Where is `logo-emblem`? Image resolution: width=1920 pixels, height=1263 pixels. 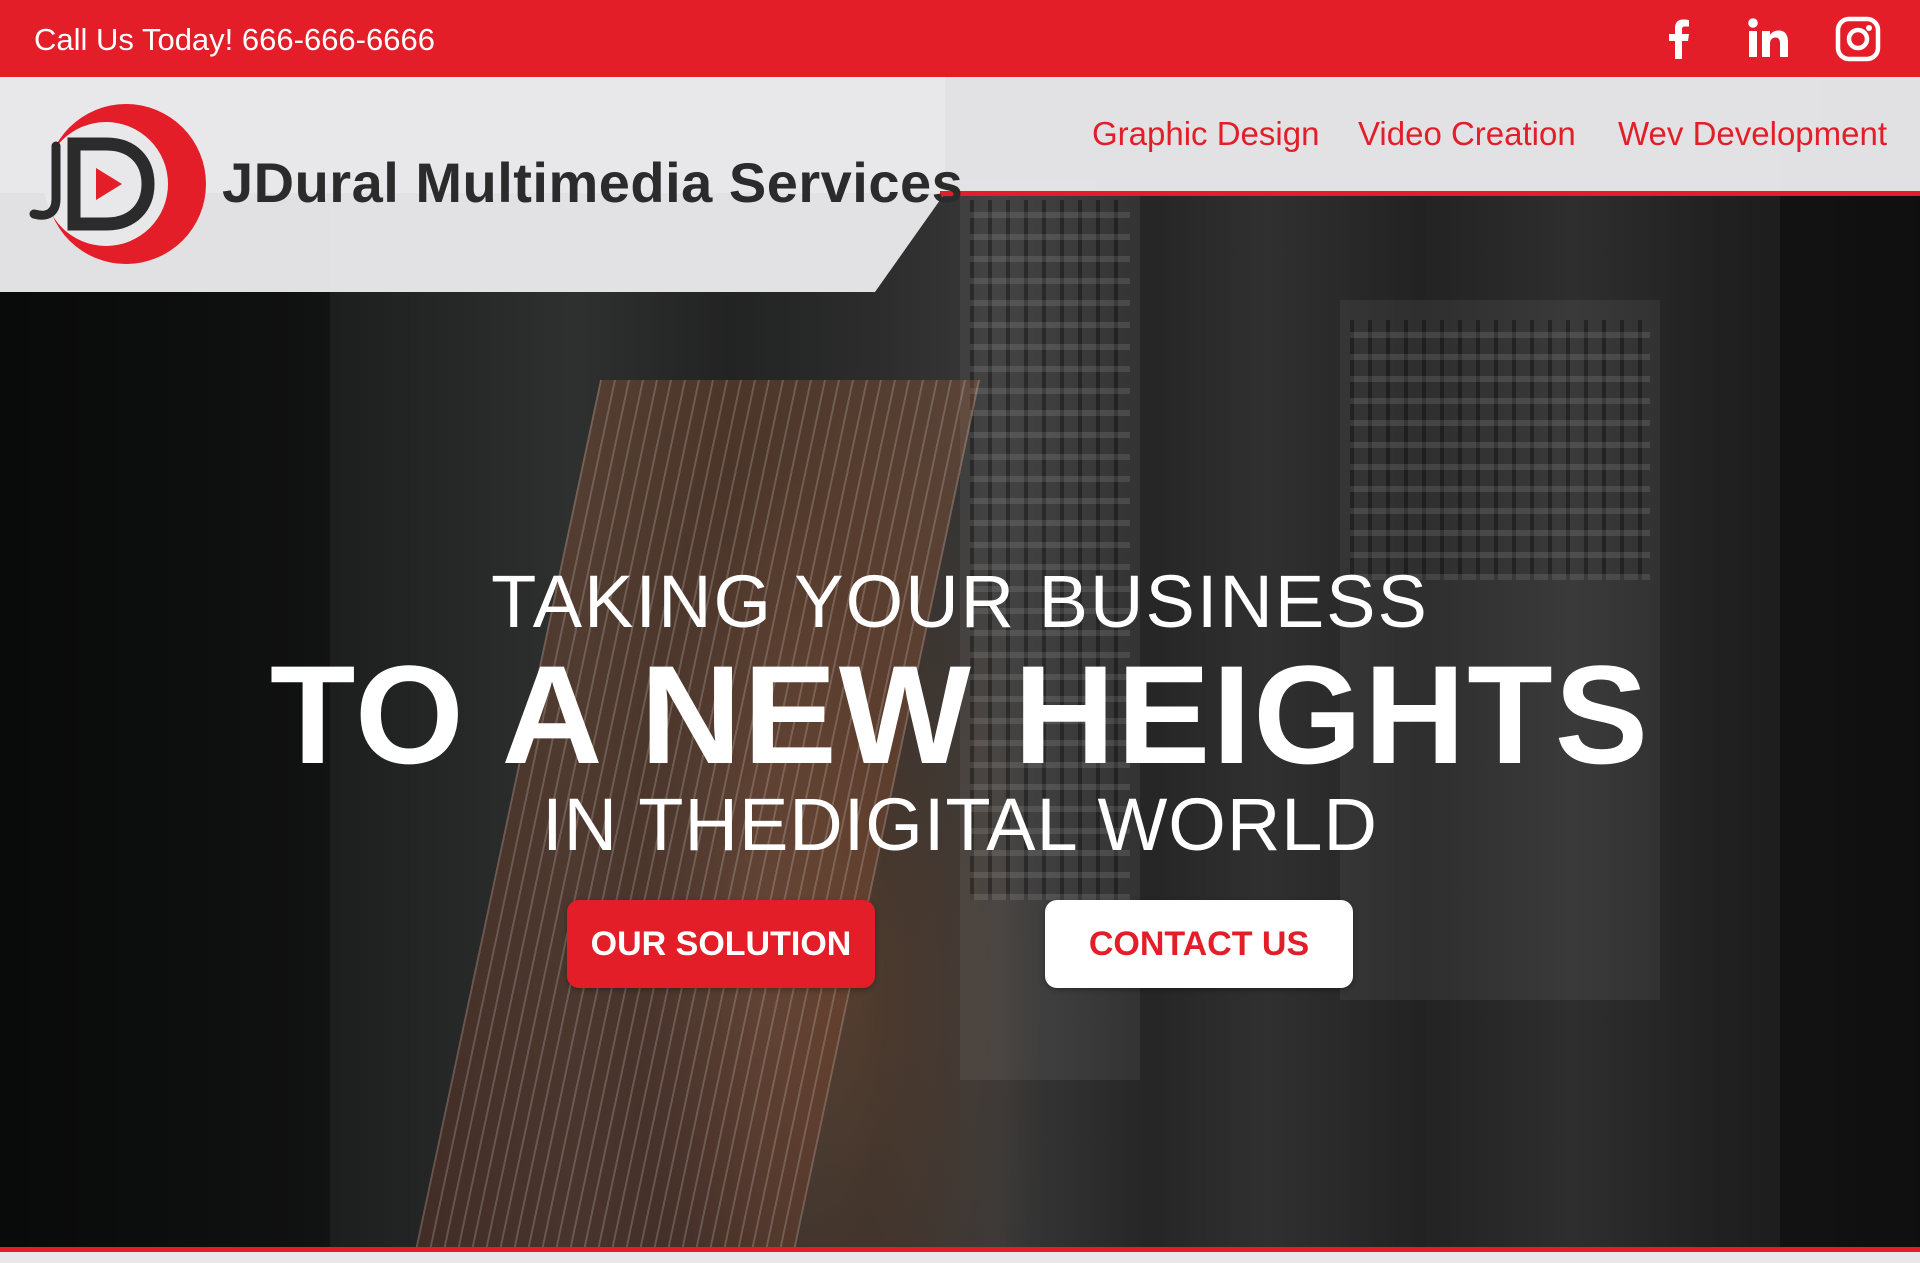
logo-emblem is located at coordinates (117, 184).